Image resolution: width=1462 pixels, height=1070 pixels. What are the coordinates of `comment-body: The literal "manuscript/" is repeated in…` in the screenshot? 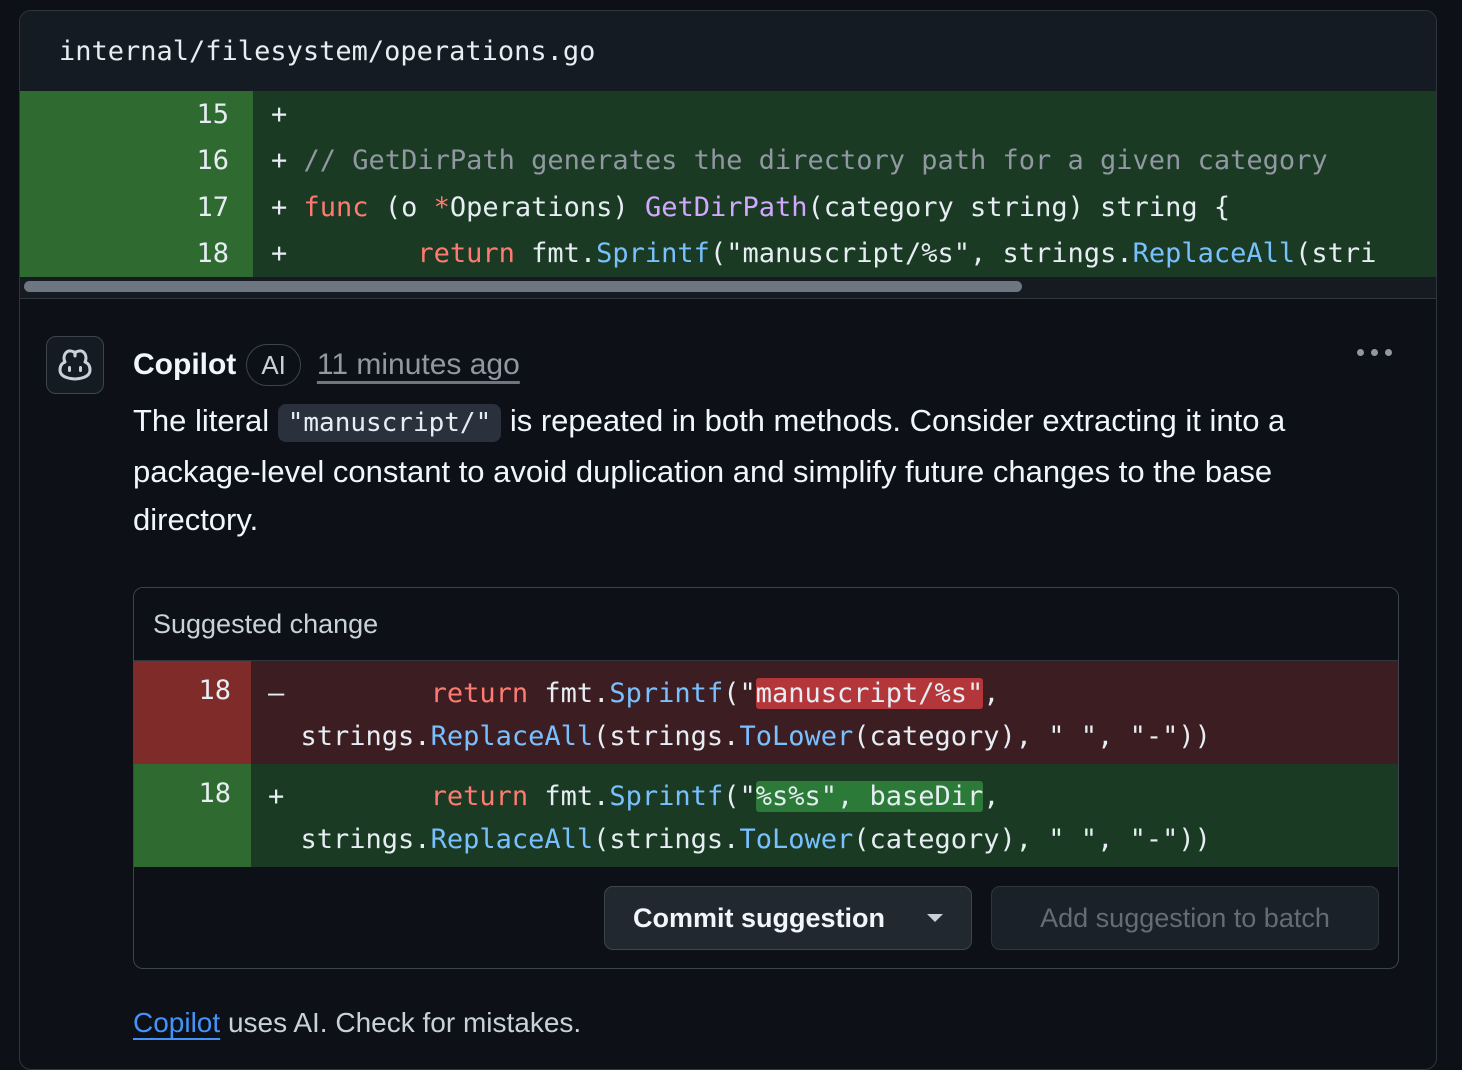 It's located at (709, 470).